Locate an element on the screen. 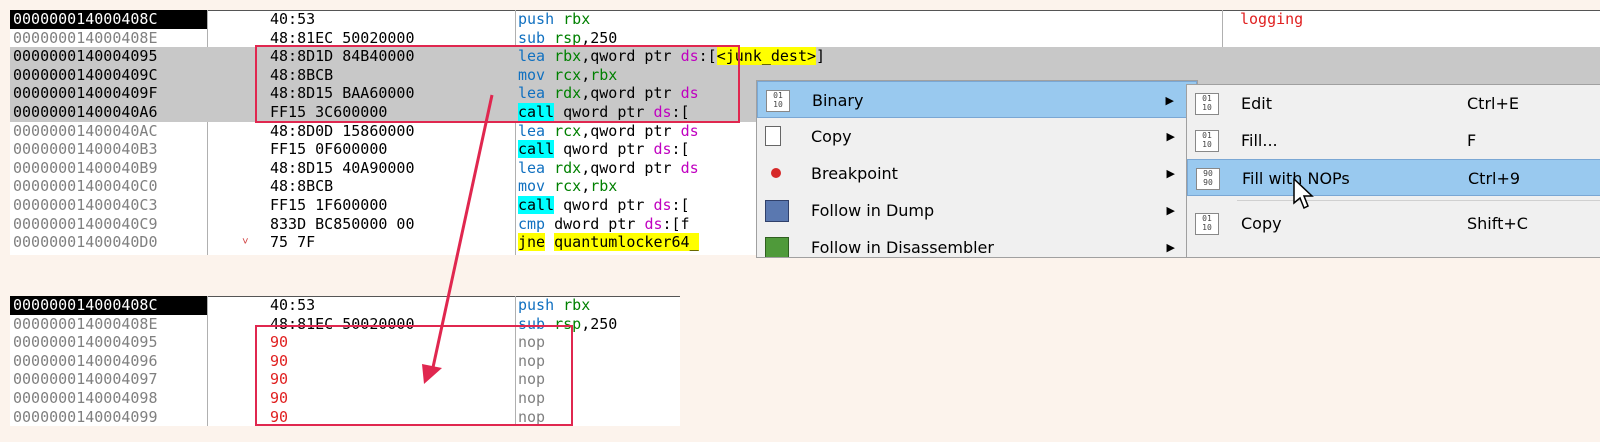  mouse-cursor-icon is located at coordinates (1303, 193).